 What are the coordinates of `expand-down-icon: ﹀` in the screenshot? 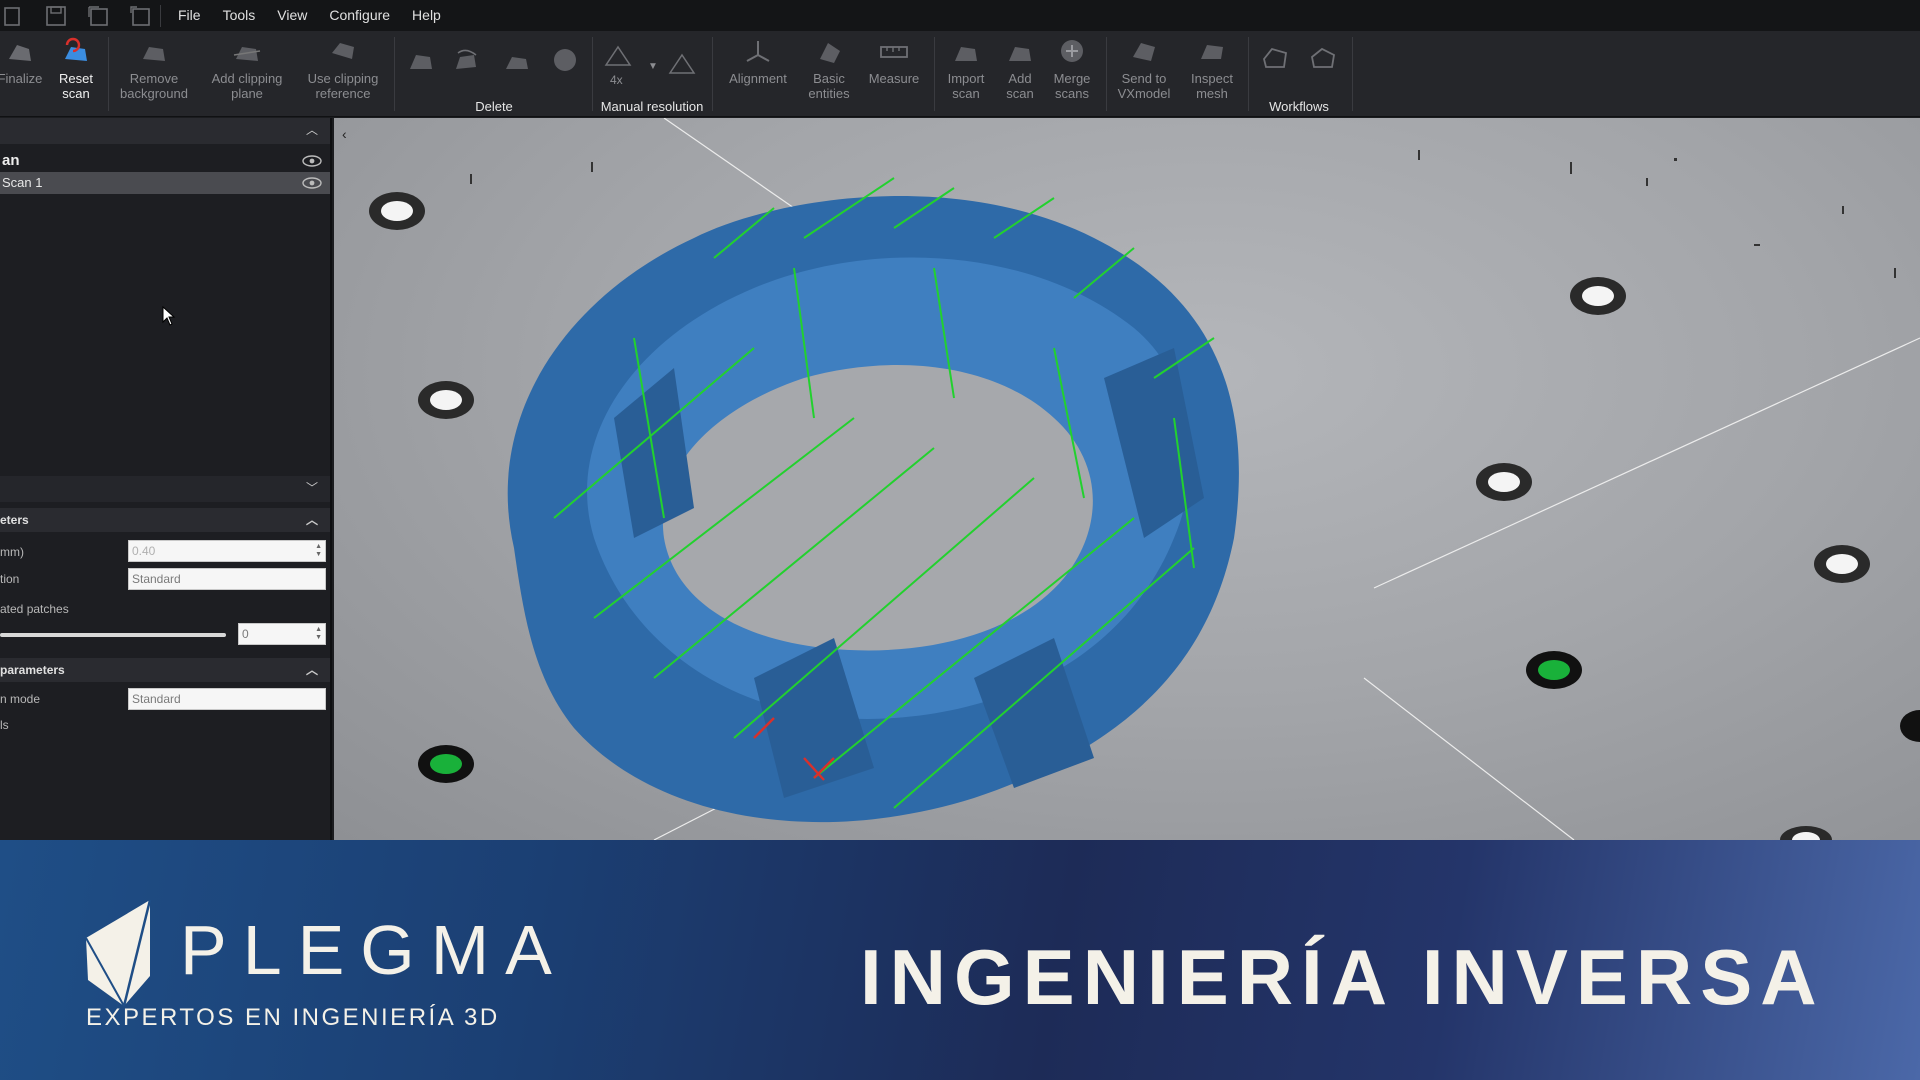 It's located at (312, 488).